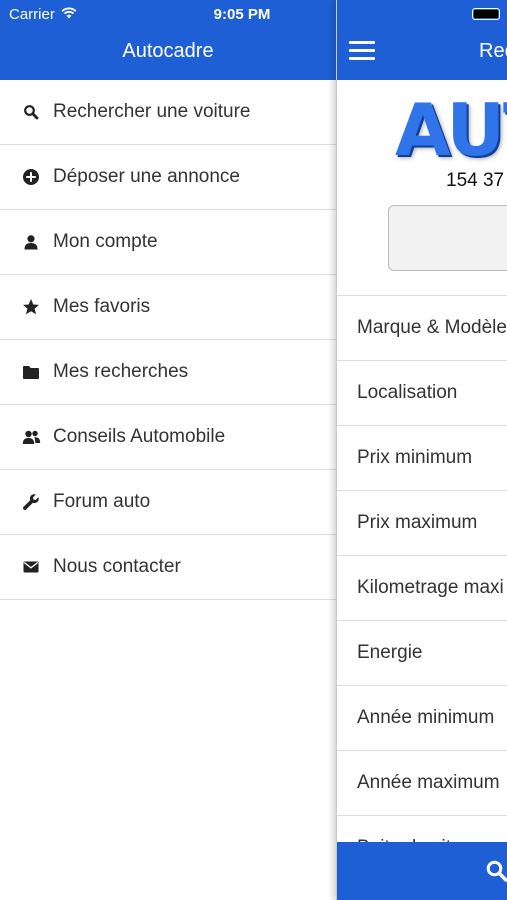 The height and width of the screenshot is (900, 507). I want to click on menu-item-label: Mes recherches, so click(121, 371).